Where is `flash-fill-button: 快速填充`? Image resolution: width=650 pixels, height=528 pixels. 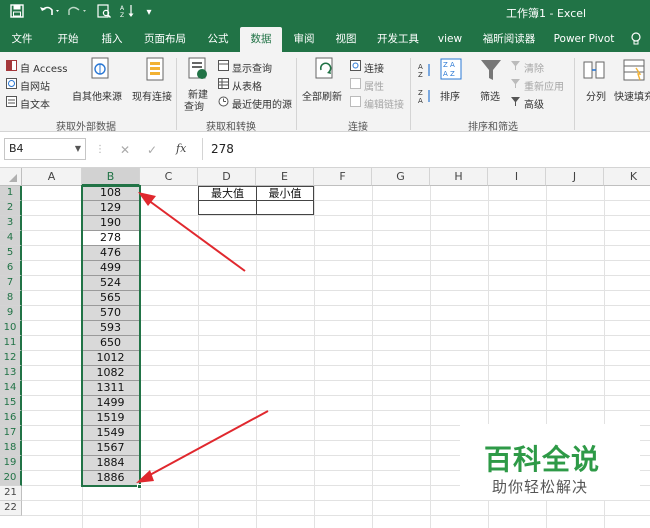 flash-fill-button: 快速填充 is located at coordinates (632, 95).